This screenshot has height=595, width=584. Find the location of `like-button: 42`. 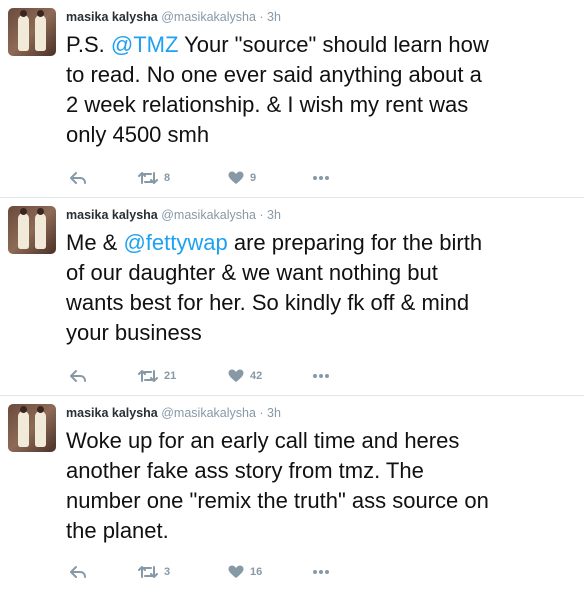

like-button: 42 is located at coordinates (245, 376).